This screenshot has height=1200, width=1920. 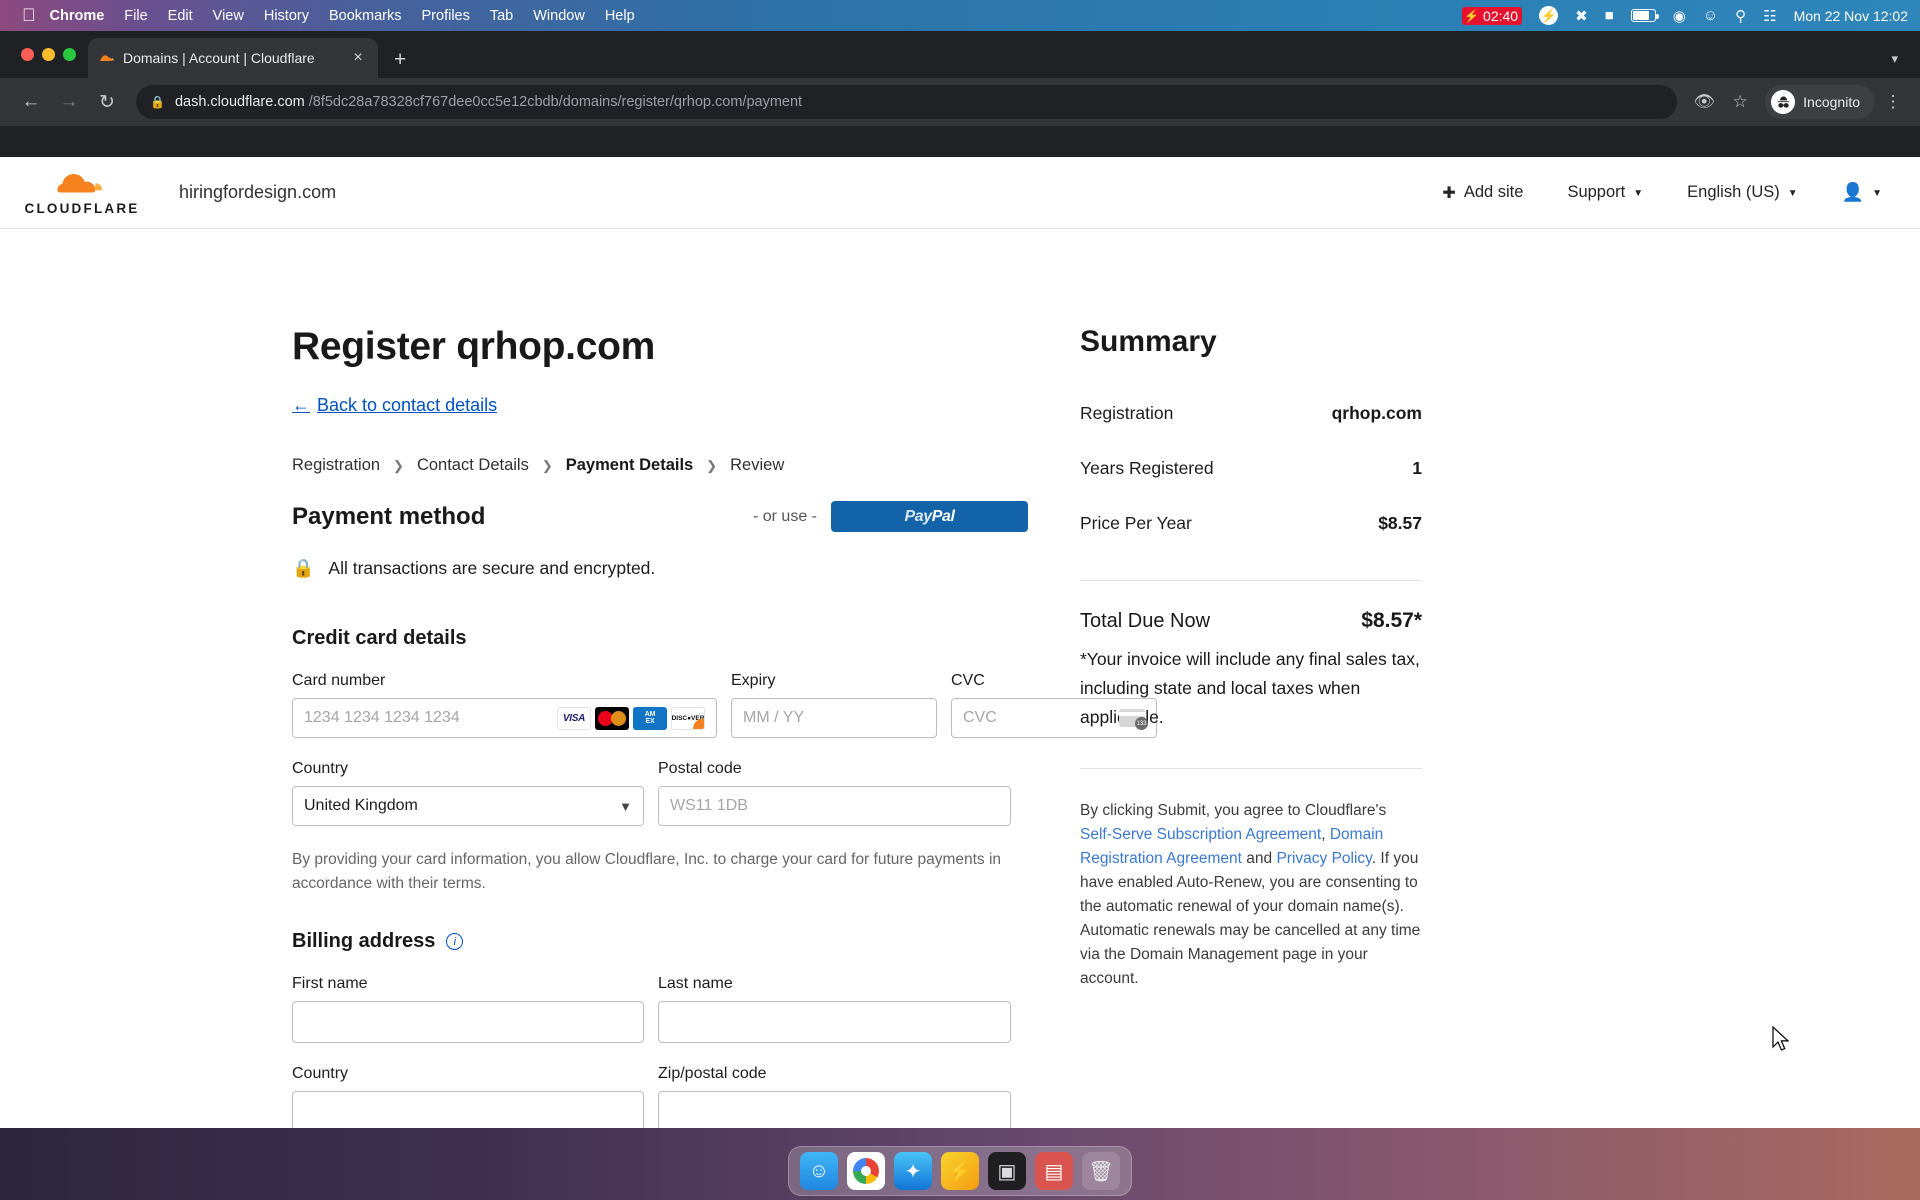 What do you see at coordinates (336, 465) in the screenshot?
I see `breadcrumb-item-registration: Registration` at bounding box center [336, 465].